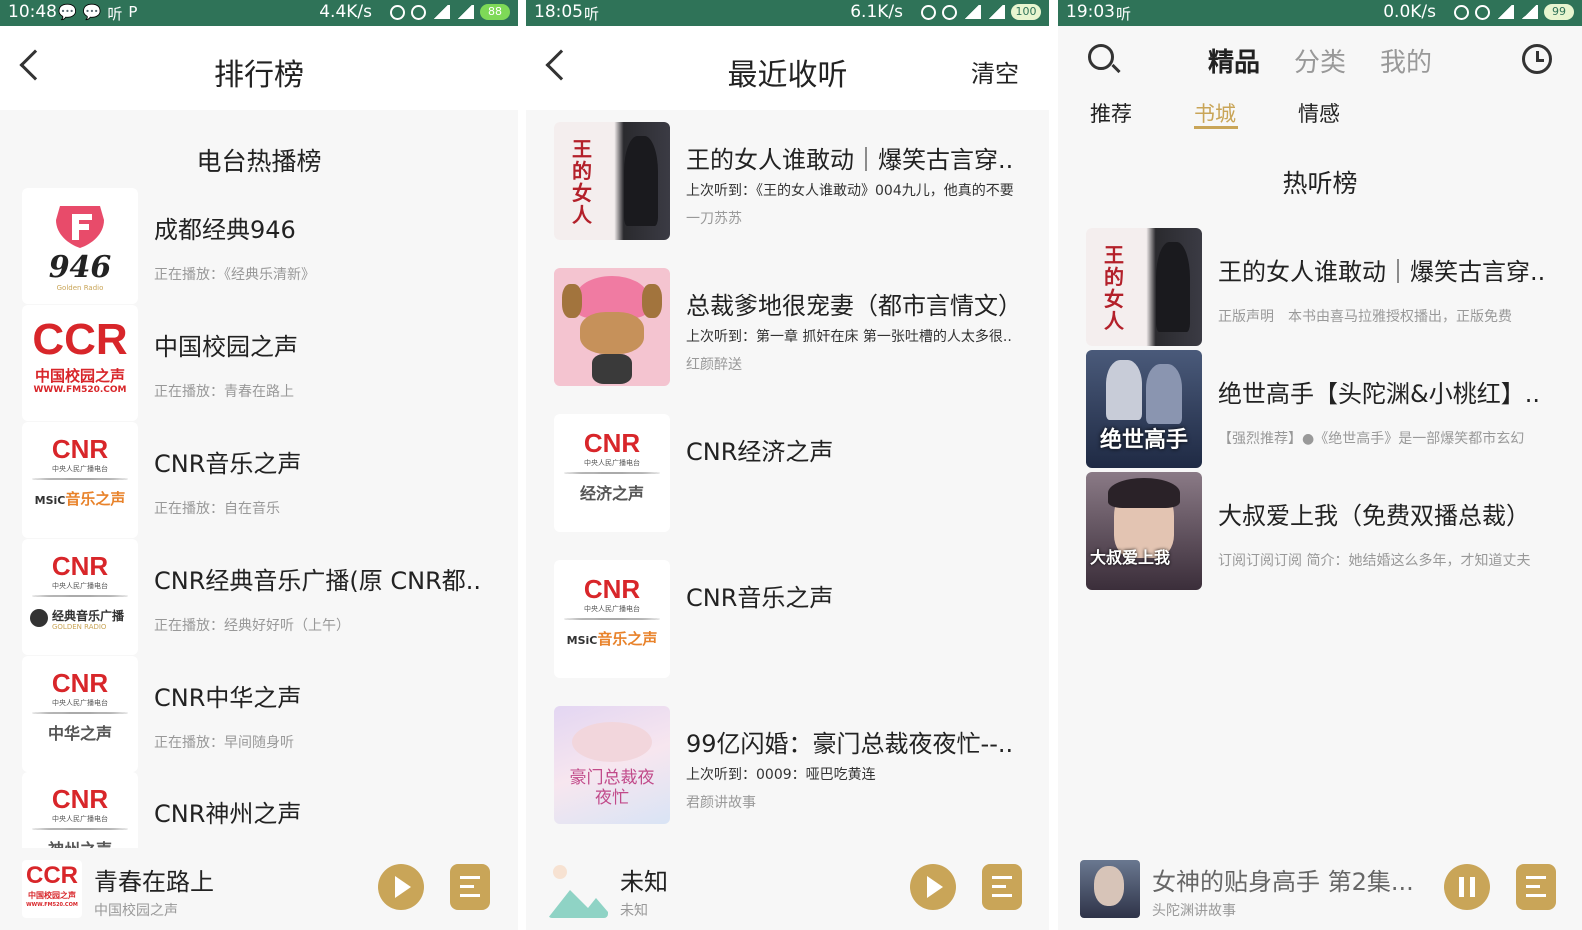  Describe the element at coordinates (1215, 113) in the screenshot. I see `subtab-shucheng: 书城` at that location.